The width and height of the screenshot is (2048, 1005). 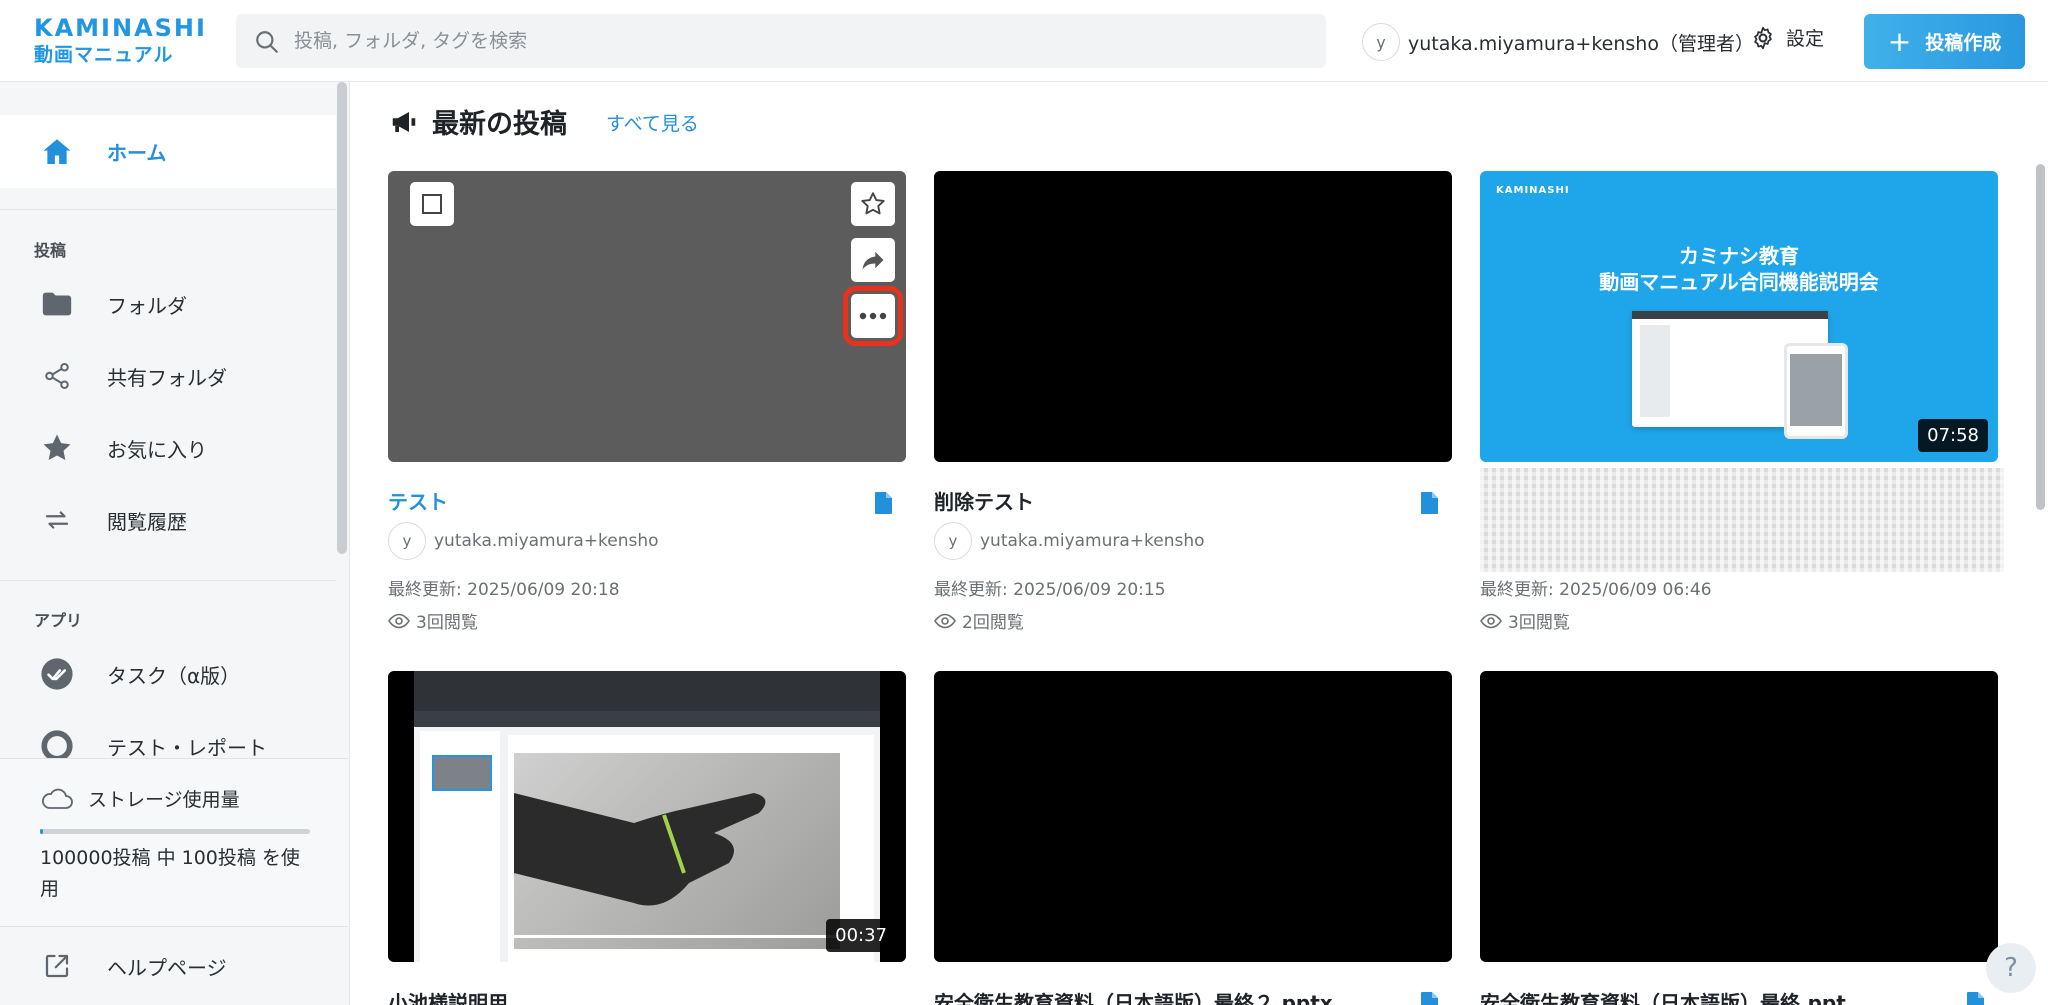 I want to click on sidebar-item-label: 閲覧履歴, so click(x=147, y=521).